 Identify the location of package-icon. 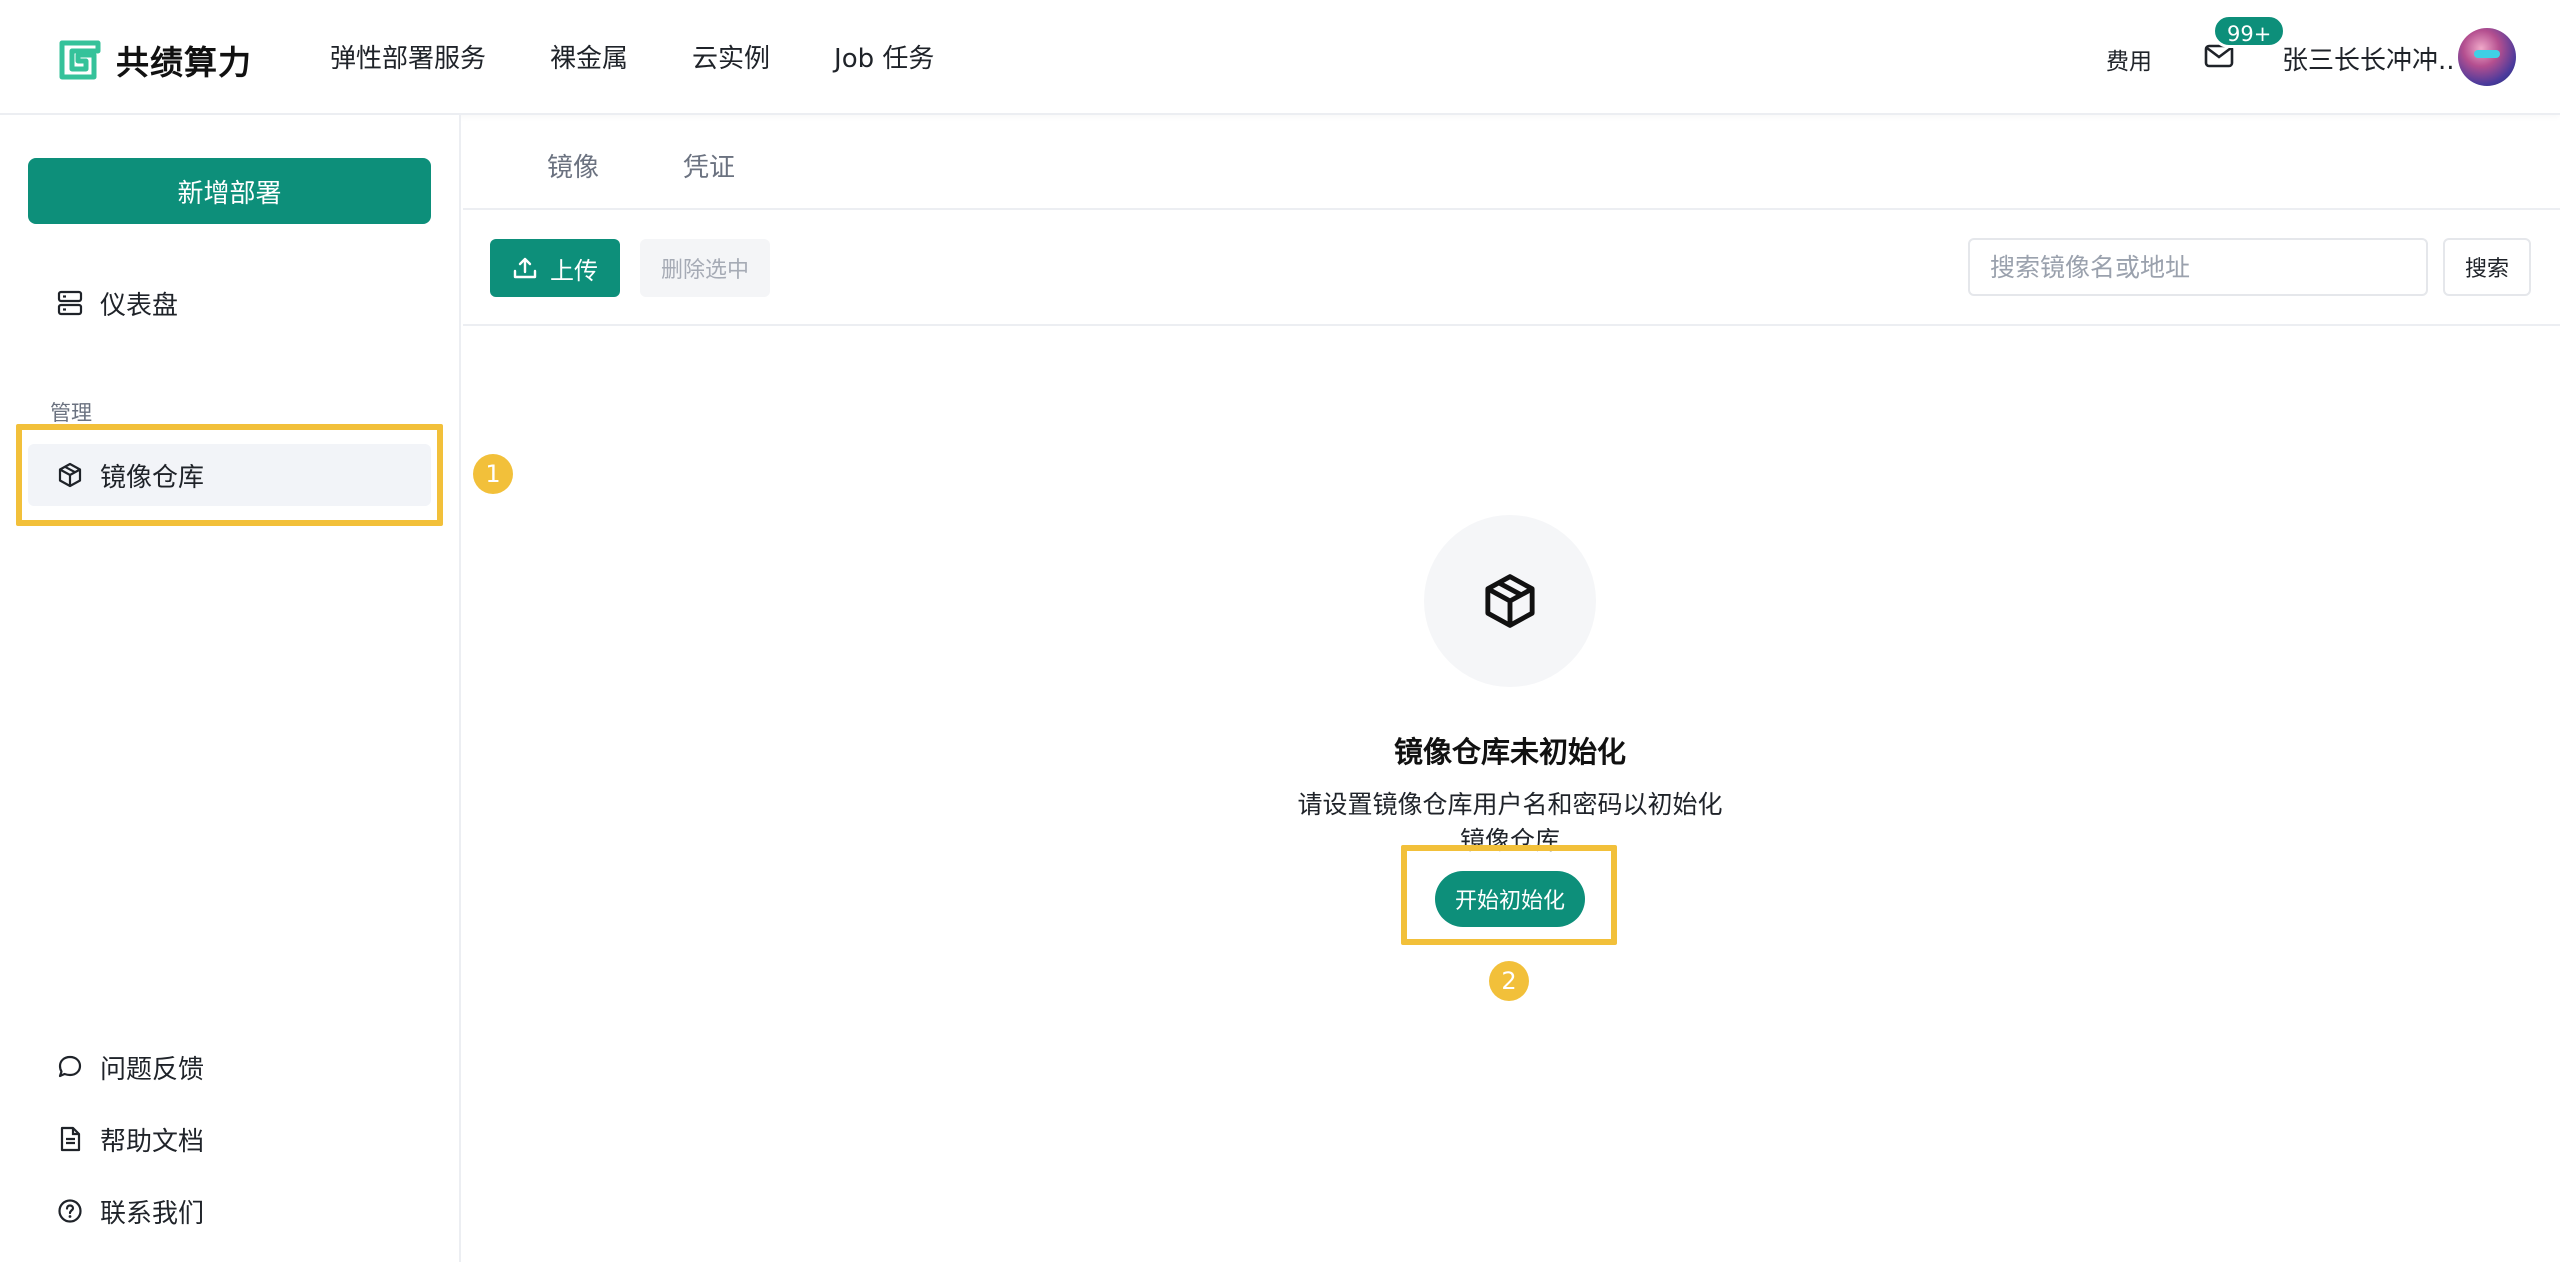
(1510, 601).